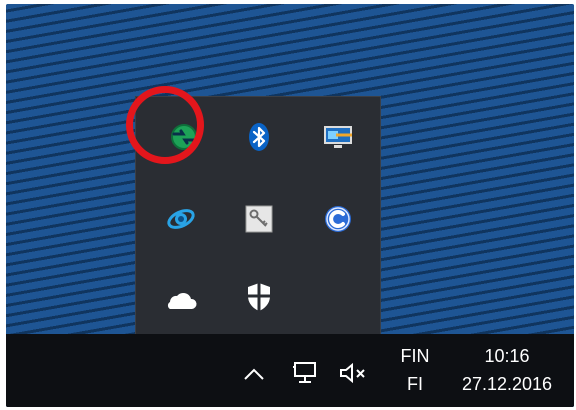 Image resolution: width=576 pixels, height=410 pixels. I want to click on defender-shield-icon, so click(259, 297).